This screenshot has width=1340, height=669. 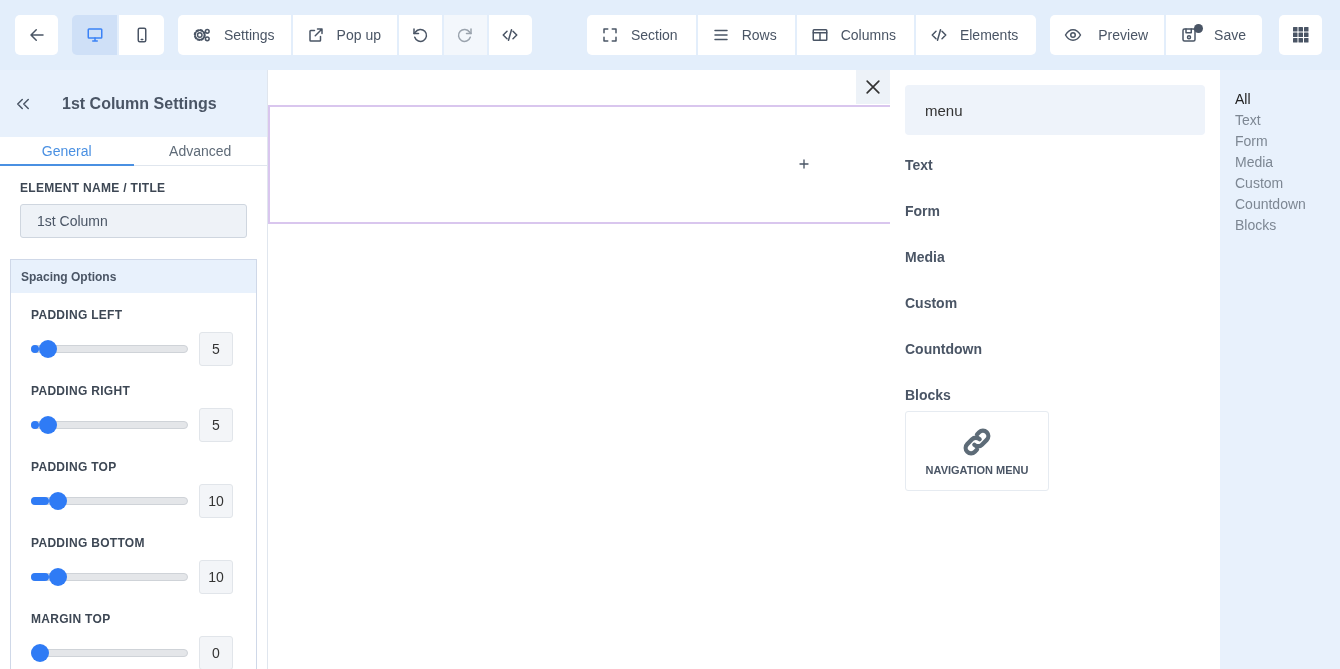 What do you see at coordinates (202, 35) in the screenshot?
I see `gears-icon` at bounding box center [202, 35].